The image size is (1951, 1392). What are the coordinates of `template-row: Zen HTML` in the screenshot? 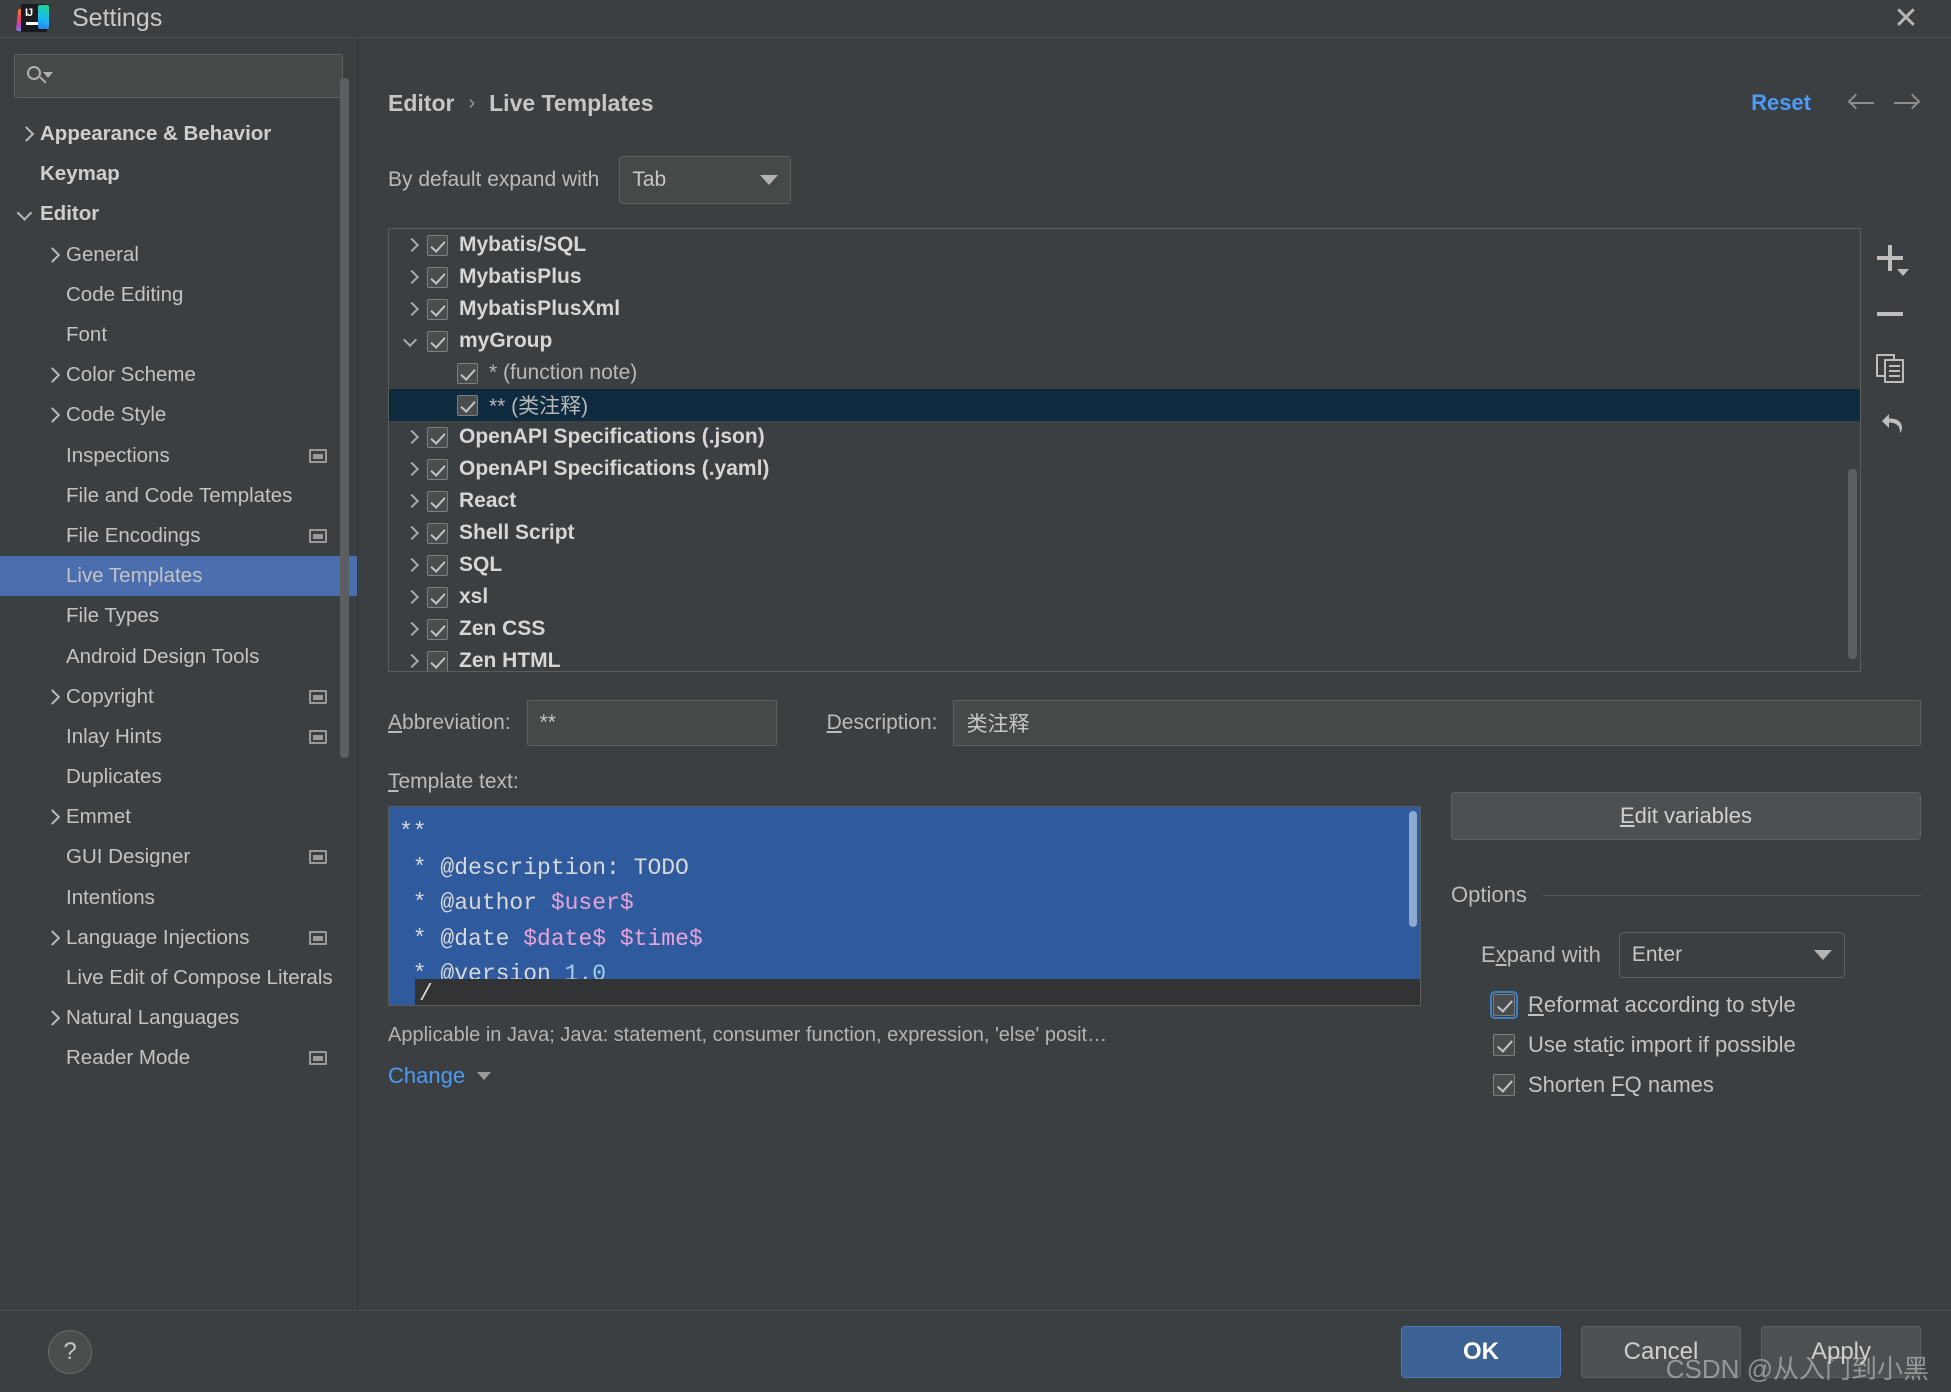 It's located at (1124, 658).